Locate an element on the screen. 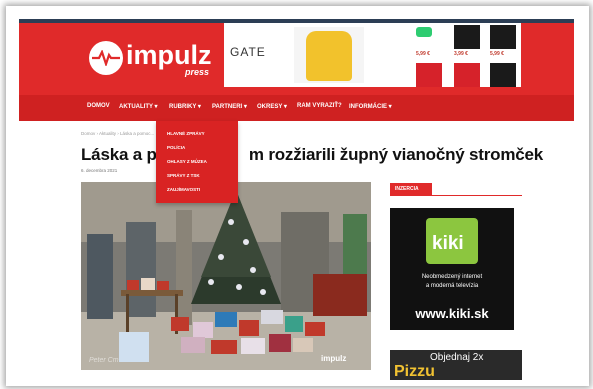 The width and height of the screenshot is (593, 389). nav-item-rubriky: RUBRIKY ▾ is located at coordinates (185, 106).